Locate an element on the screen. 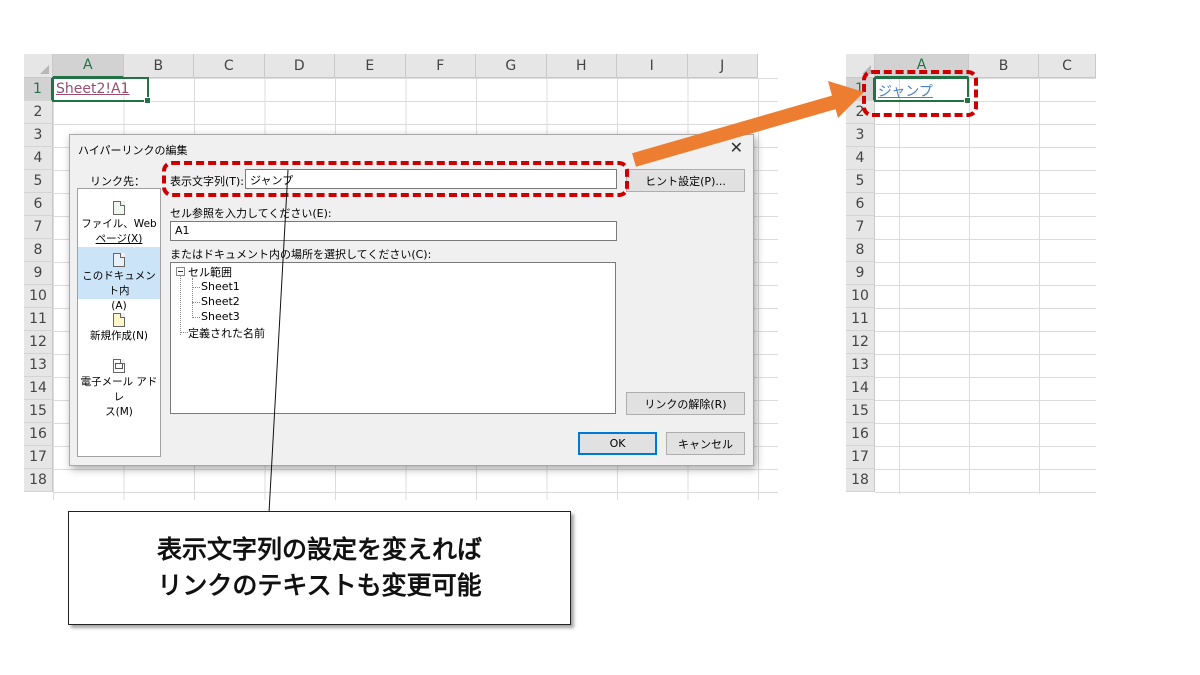 This screenshot has width=1200, height=675. right-spreadsheet: ABC 1 2 3 4 5 6 7 8 9 10 11 12 13 14 15 16 17 18 ジャンプ is located at coordinates (971, 274).